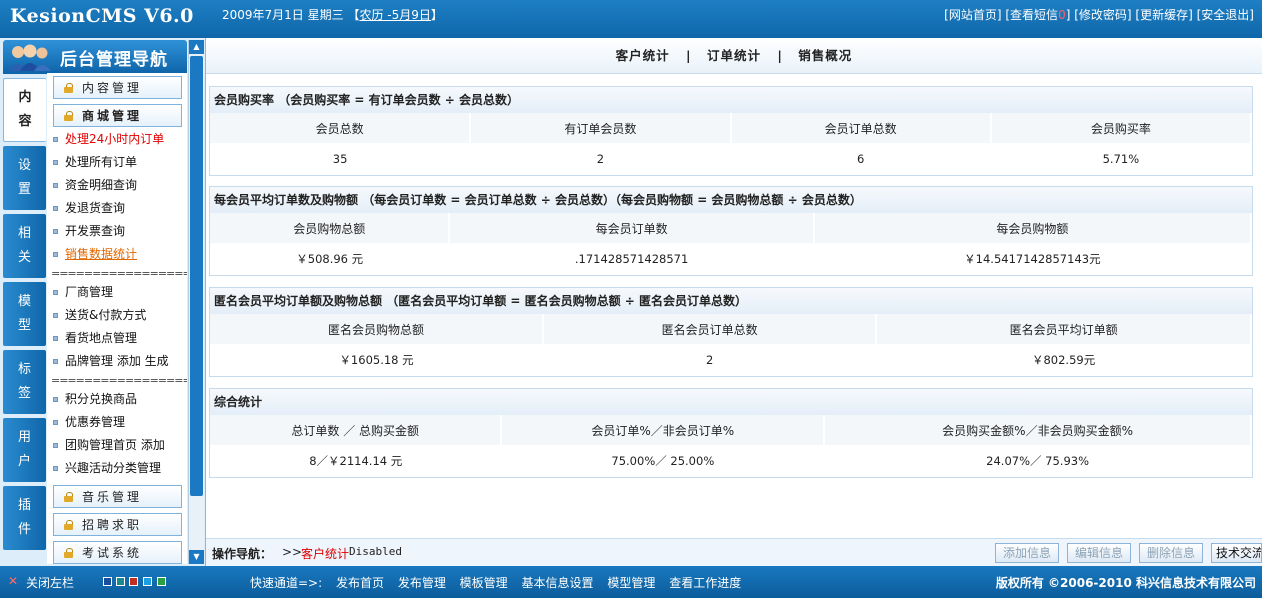 The width and height of the screenshot is (1262, 598). I want to click on section-music-management: 音乐管理, so click(117, 496).